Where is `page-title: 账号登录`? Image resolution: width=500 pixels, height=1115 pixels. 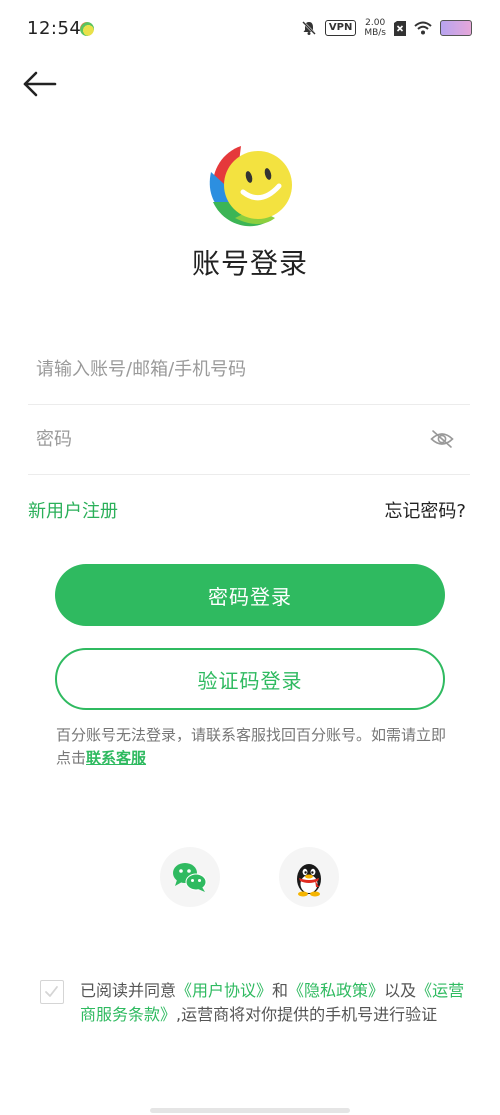 page-title: 账号登录 is located at coordinates (249, 263).